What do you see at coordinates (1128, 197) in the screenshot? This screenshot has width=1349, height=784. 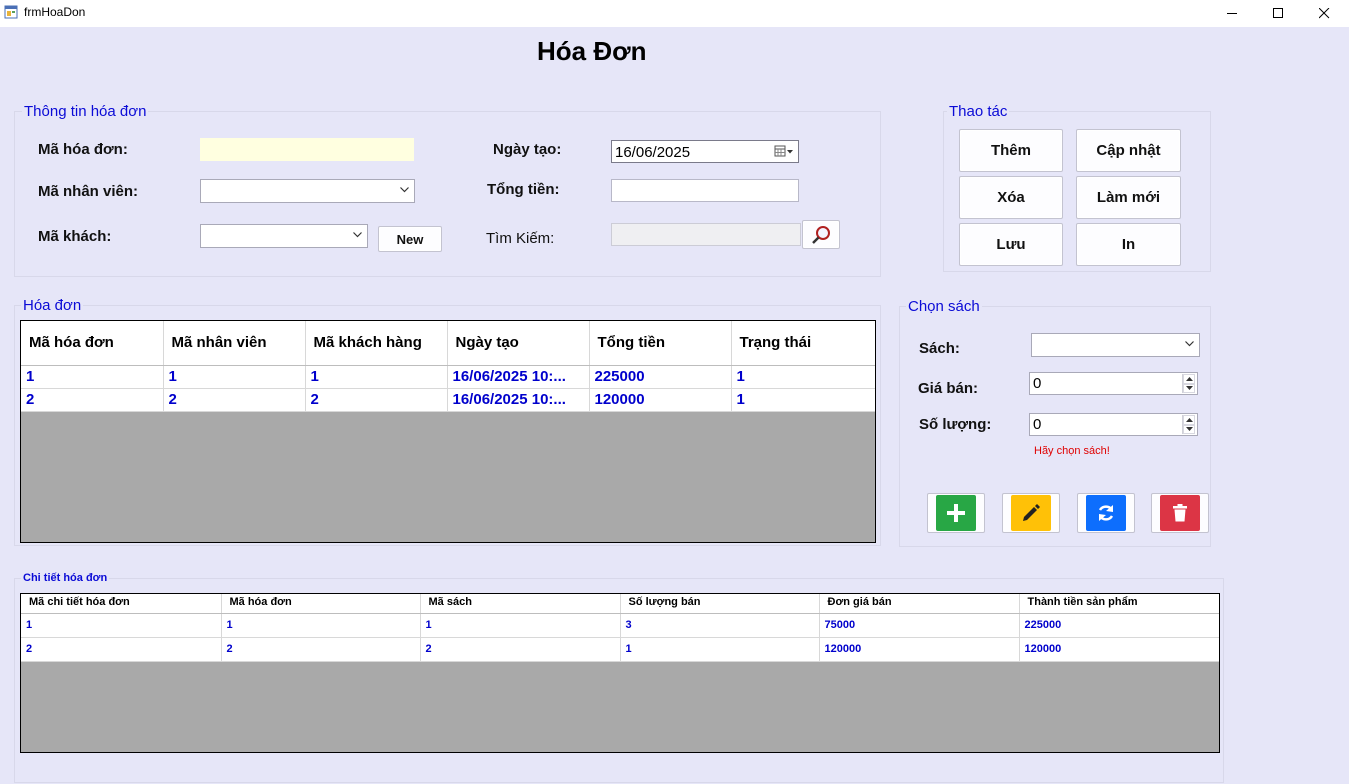 I see `lam-moi-button: Làm mới` at bounding box center [1128, 197].